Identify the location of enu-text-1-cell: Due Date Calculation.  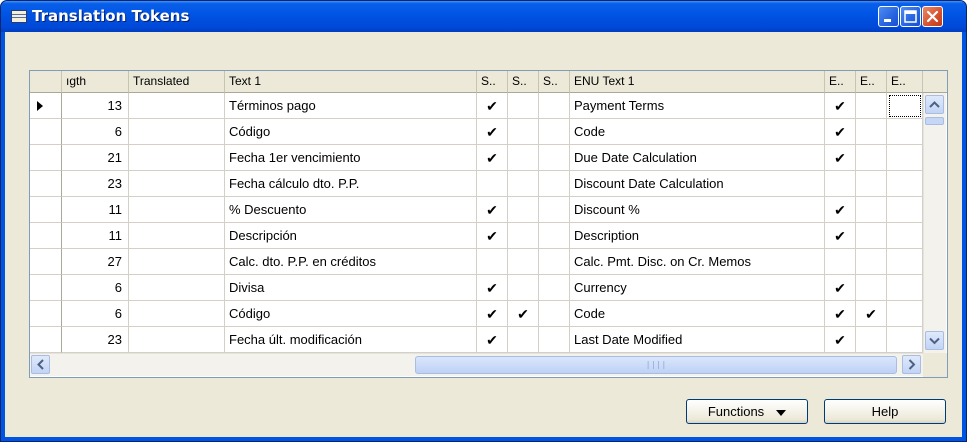
(697, 158).